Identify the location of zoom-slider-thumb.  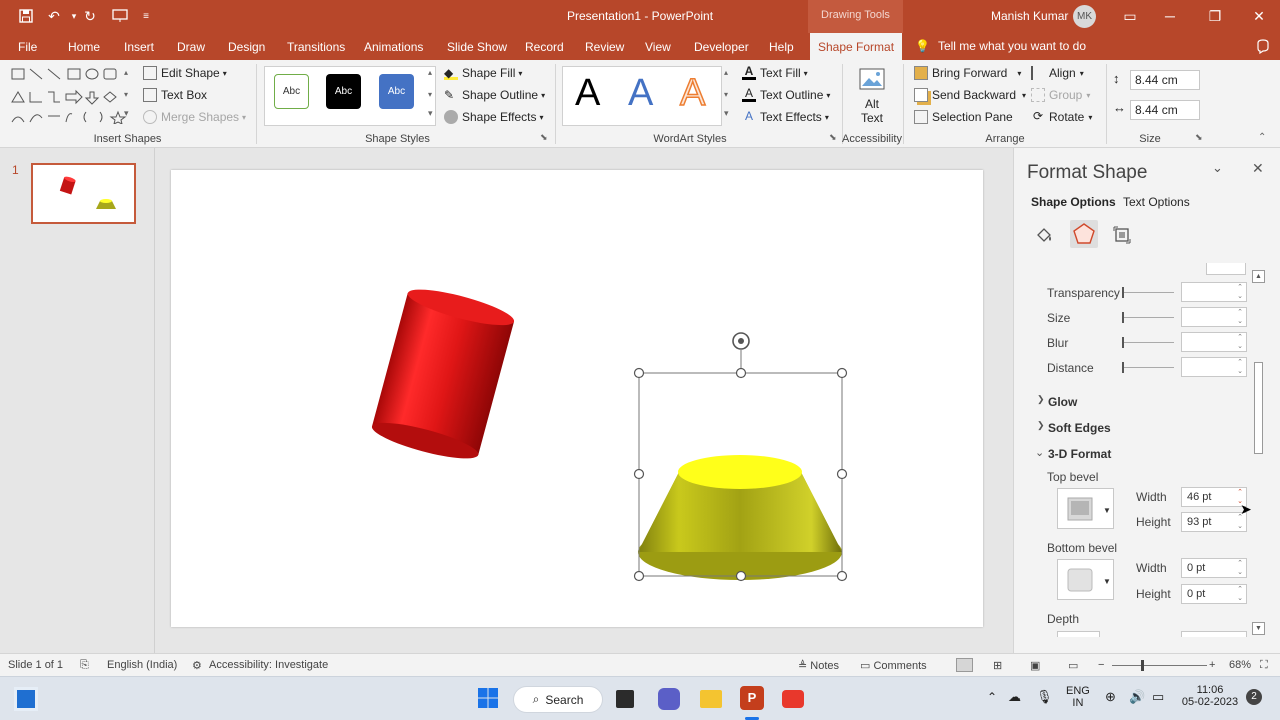
(1142, 665).